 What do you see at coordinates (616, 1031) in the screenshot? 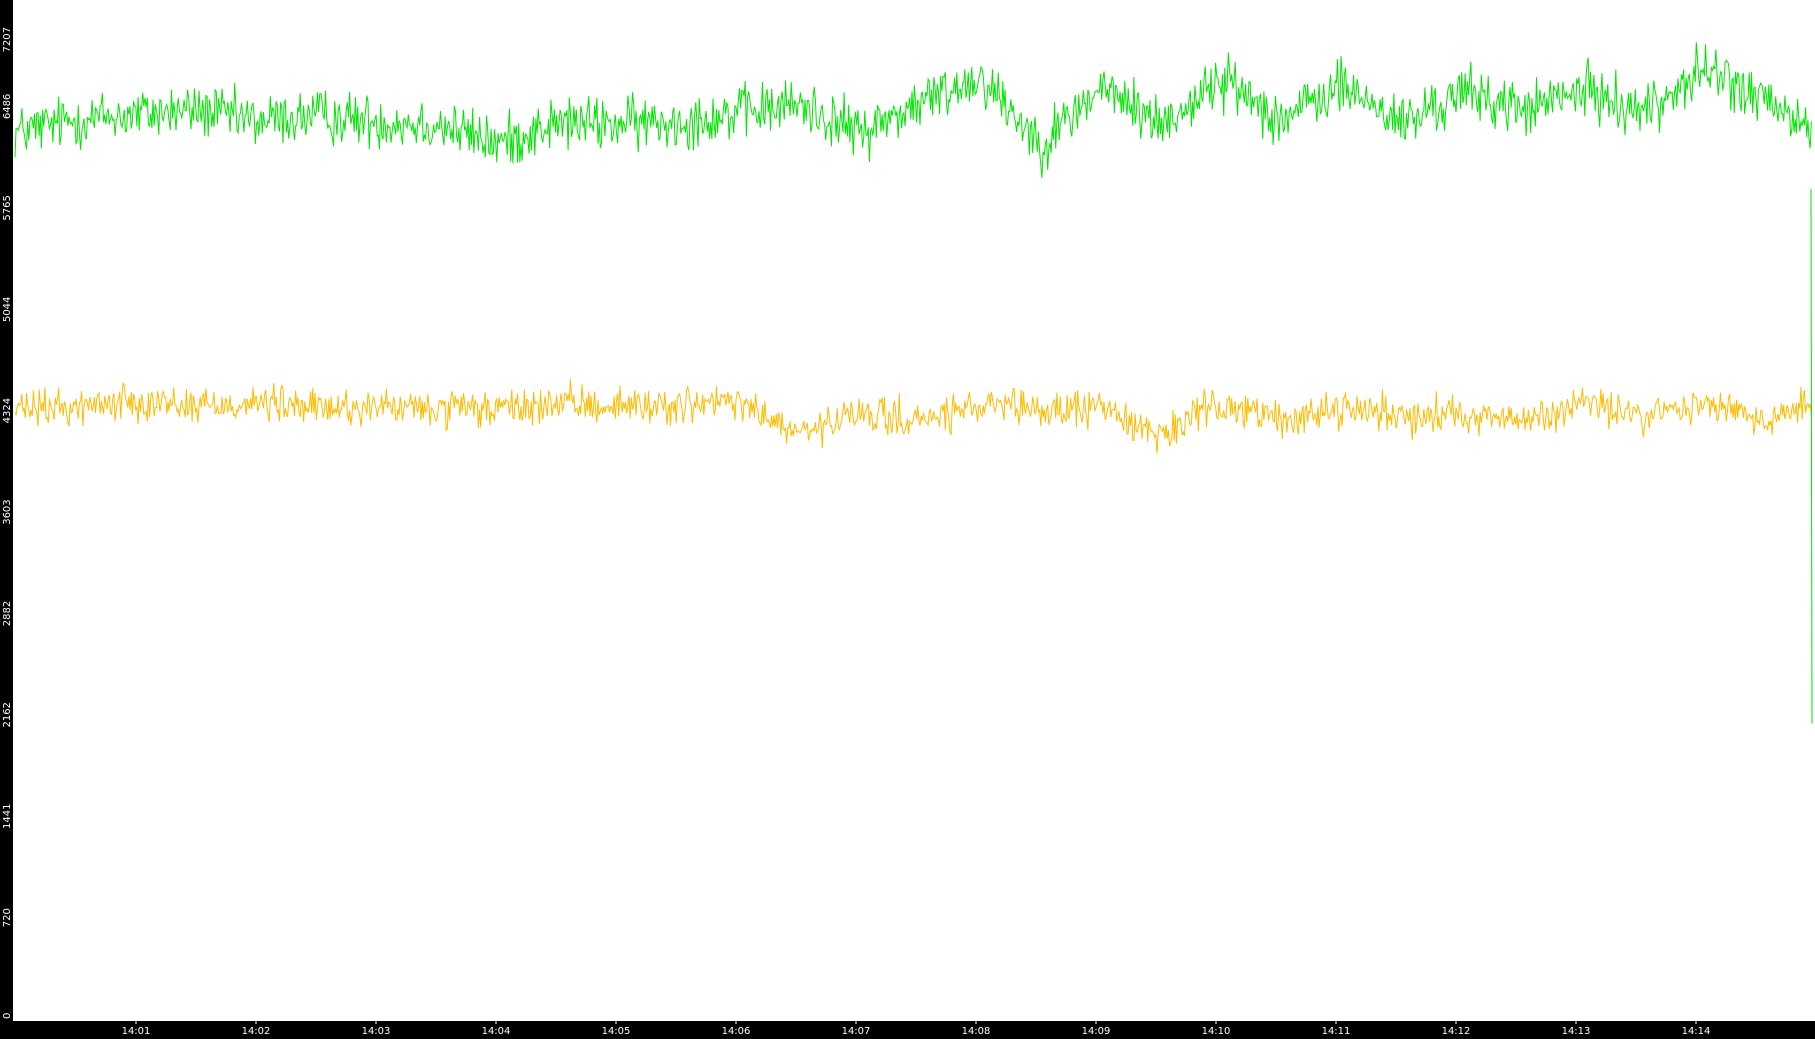
I see `x-tick-label: 14:05` at bounding box center [616, 1031].